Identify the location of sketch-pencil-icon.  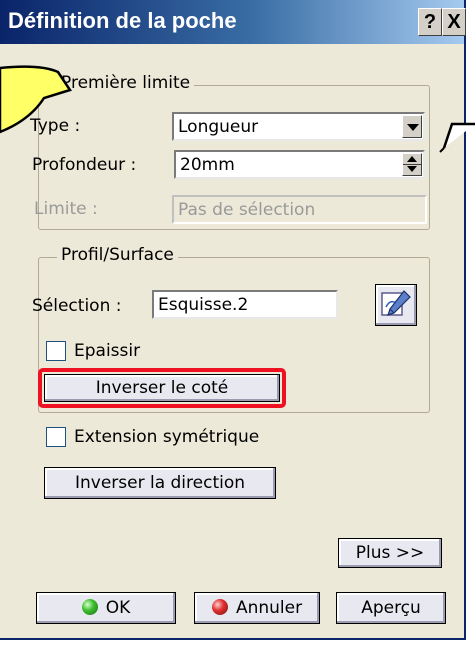
(396, 303).